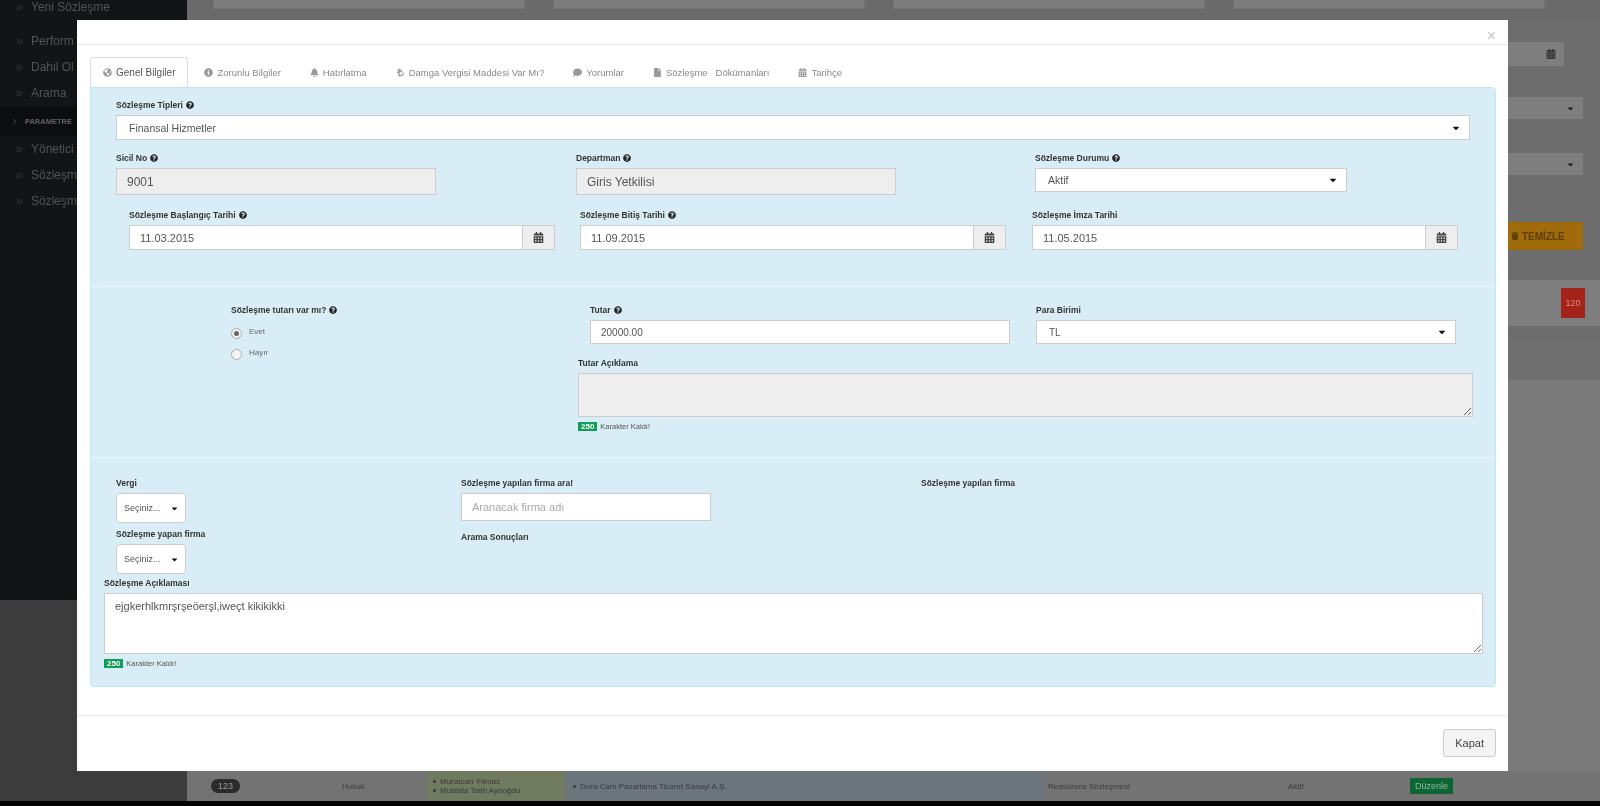 The height and width of the screenshot is (806, 1600). What do you see at coordinates (52, 41) in the screenshot?
I see `sidebar-item: Perform` at bounding box center [52, 41].